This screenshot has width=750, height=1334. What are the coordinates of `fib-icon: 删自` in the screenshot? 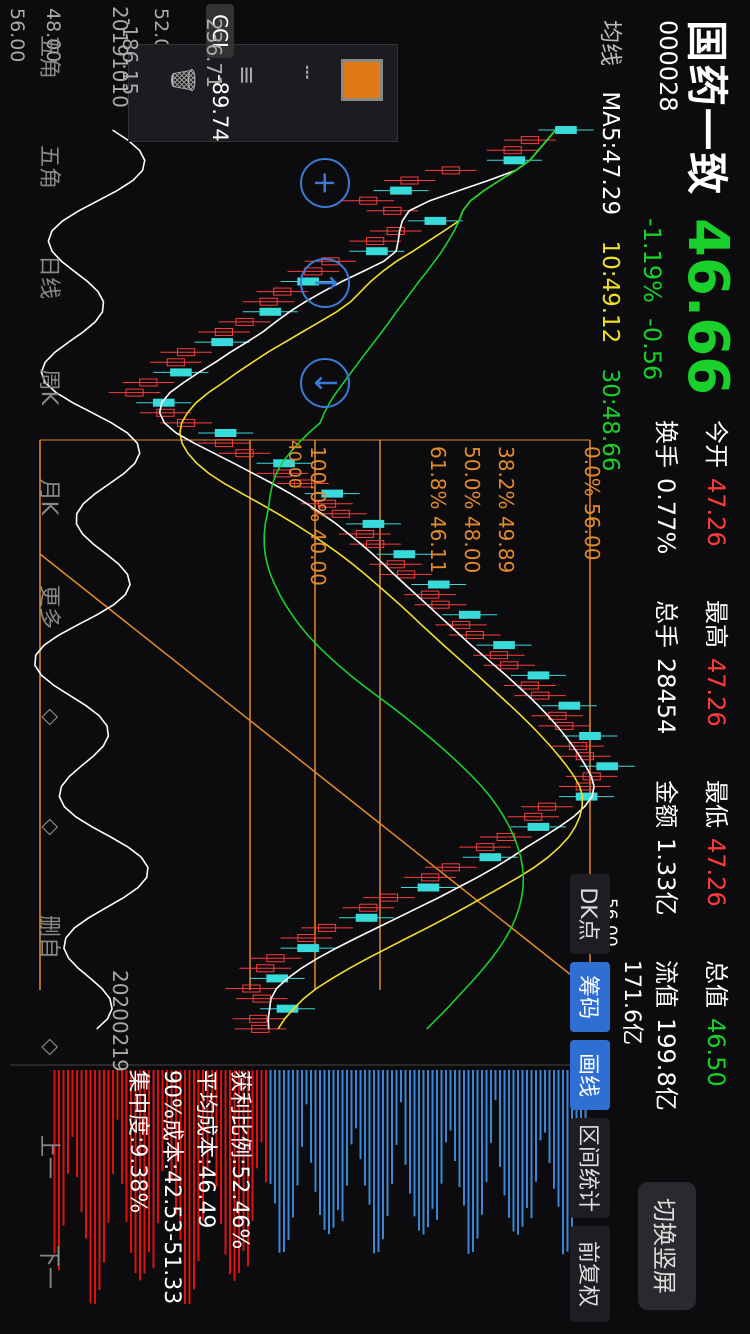 It's located at (51, 937).